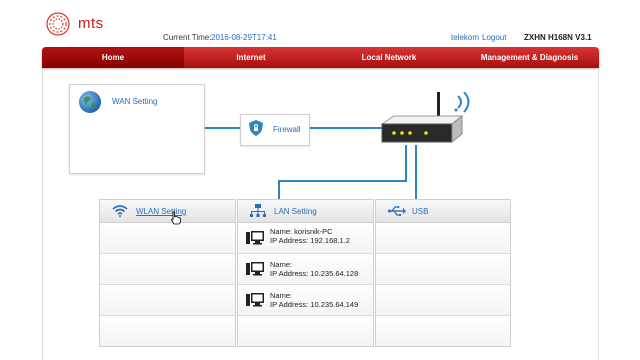 This screenshot has height=360, width=640. I want to click on lan-panel-header: LAN Setting, so click(305, 211).